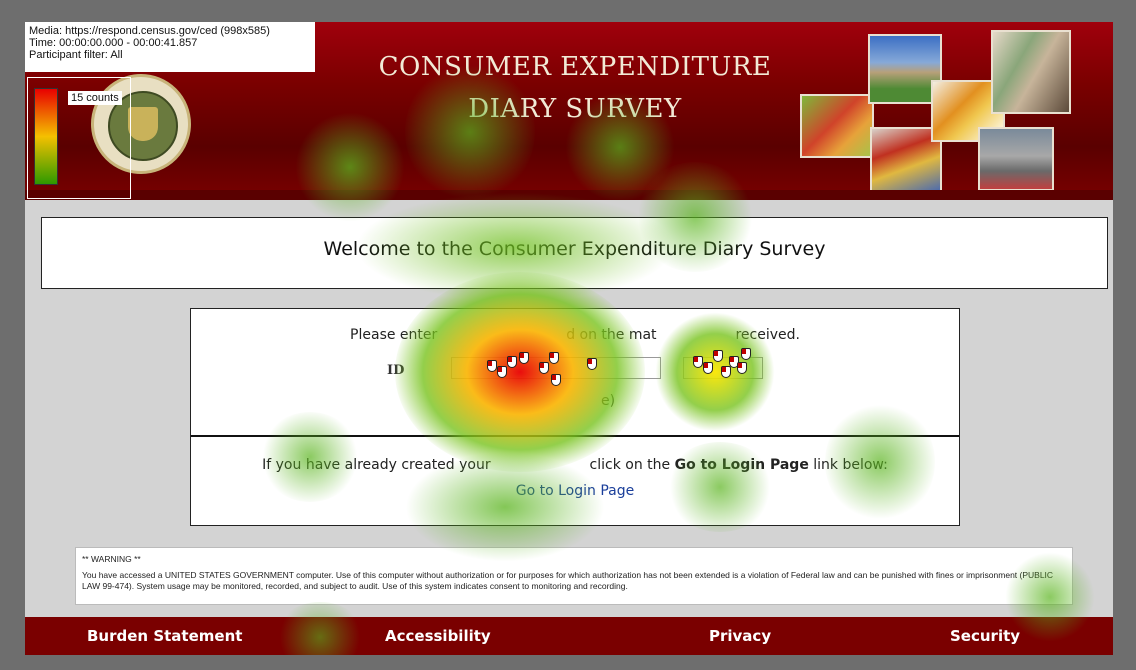  I want to click on heatmap-legend: 15 counts, so click(79, 138).